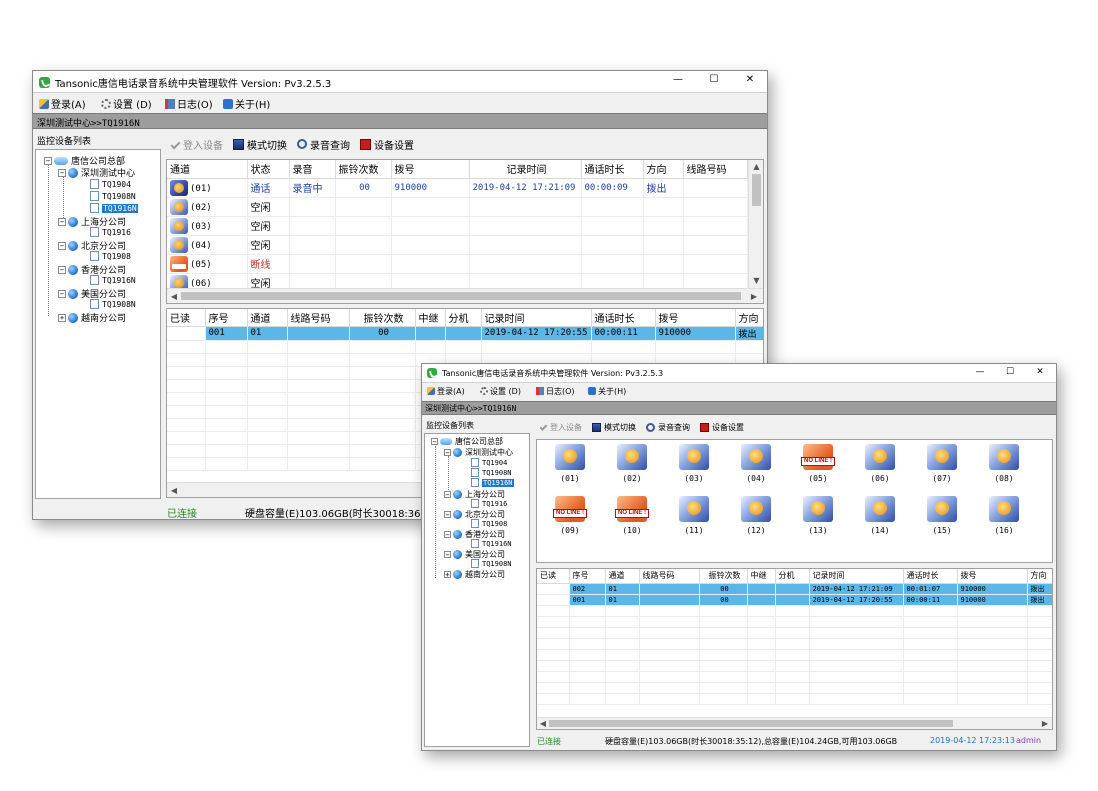 This screenshot has height=791, width=1098. What do you see at coordinates (382, 318) in the screenshot?
I see `column-header: 振铃次数` at bounding box center [382, 318].